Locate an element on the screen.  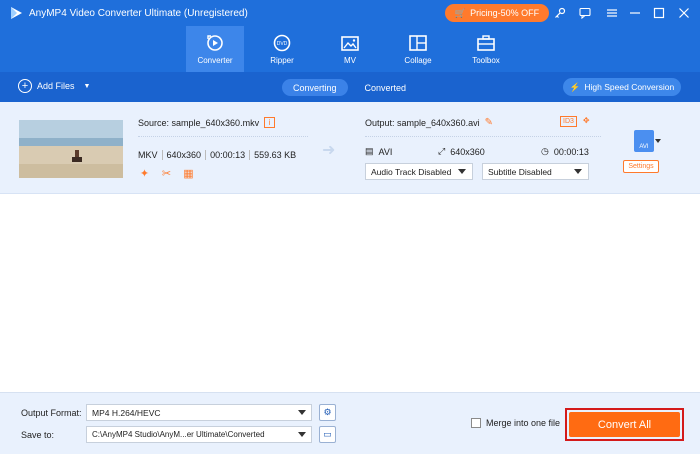
edit-tools: ✦ ✂ ▦ is located at coordinates (166, 174).